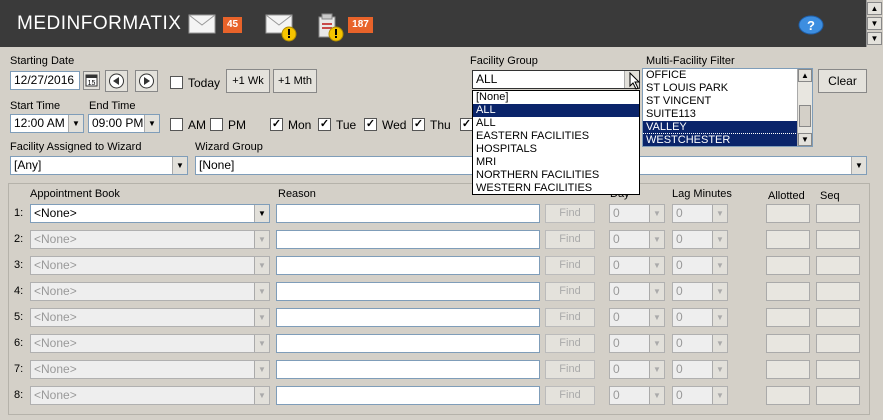 The height and width of the screenshot is (420, 883). I want to click on start-time-select: 12:00 AM ▼, so click(47, 123).